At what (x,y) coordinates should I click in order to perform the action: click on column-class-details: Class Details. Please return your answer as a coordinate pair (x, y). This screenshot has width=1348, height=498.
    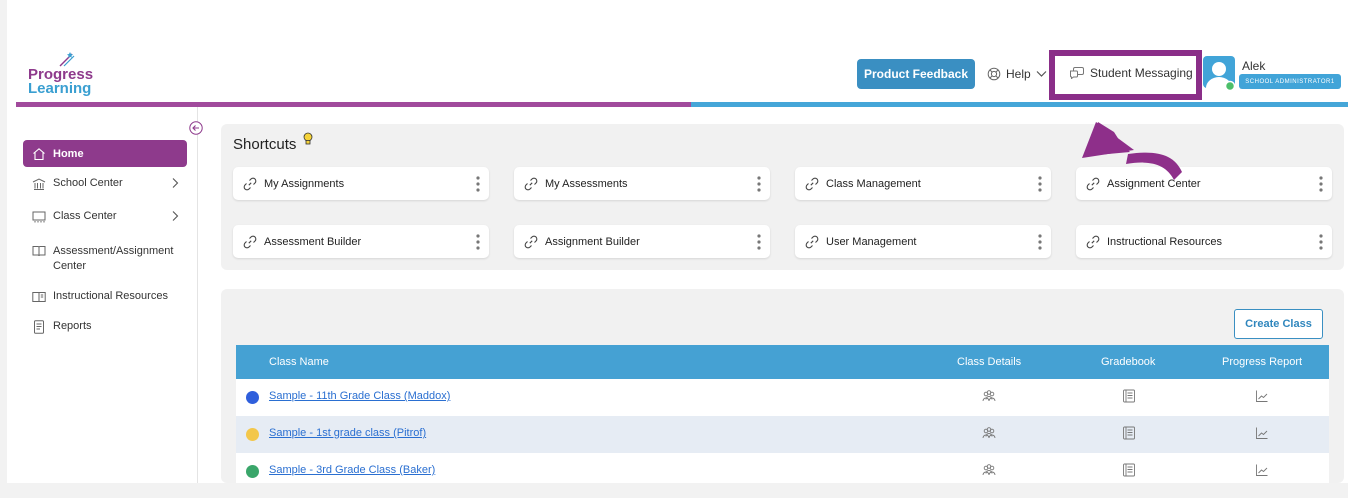
    Looking at the image, I should click on (989, 362).